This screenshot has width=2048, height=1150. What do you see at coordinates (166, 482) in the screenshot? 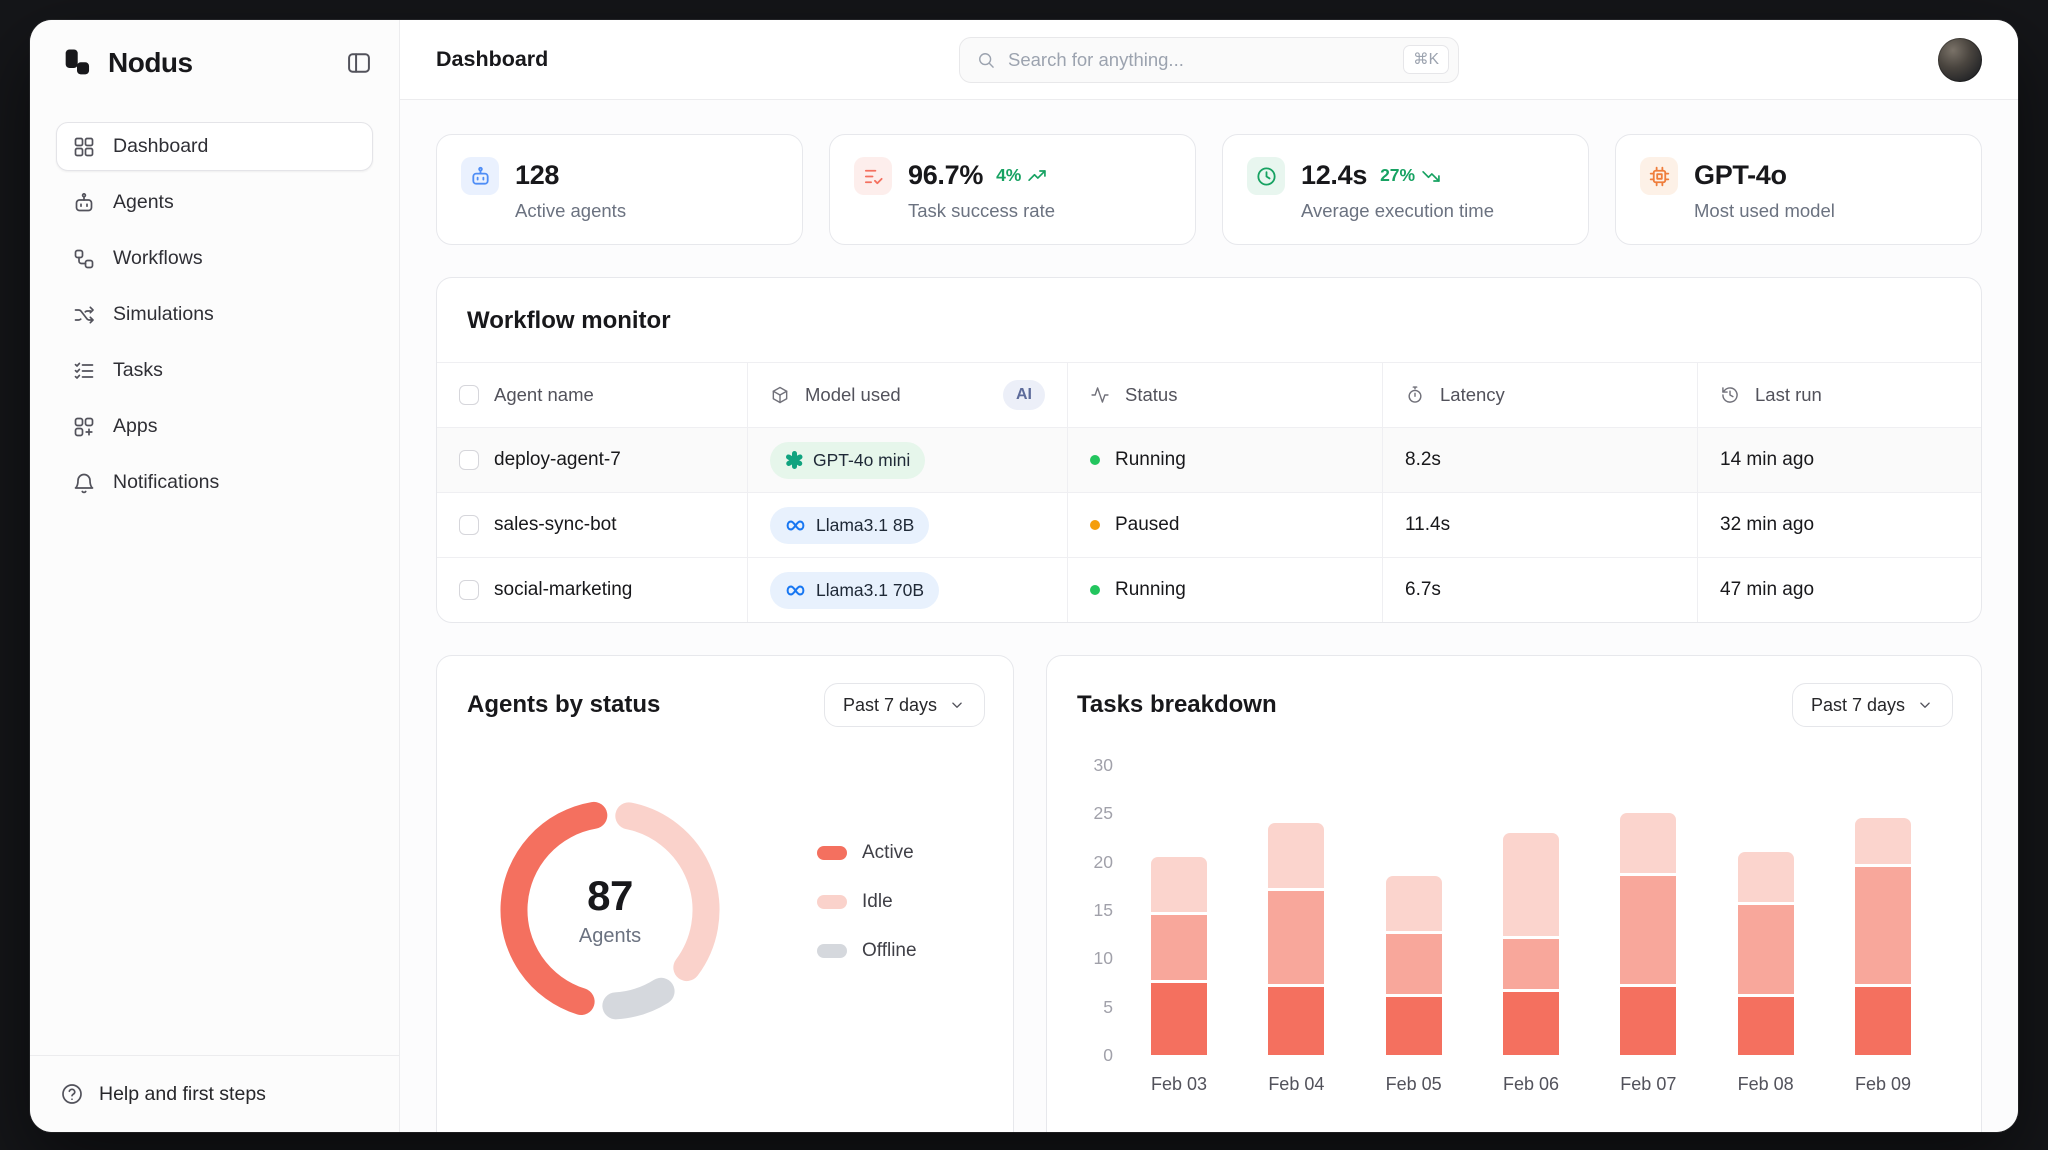
I see `sidebar-item-label: Notifications` at bounding box center [166, 482].